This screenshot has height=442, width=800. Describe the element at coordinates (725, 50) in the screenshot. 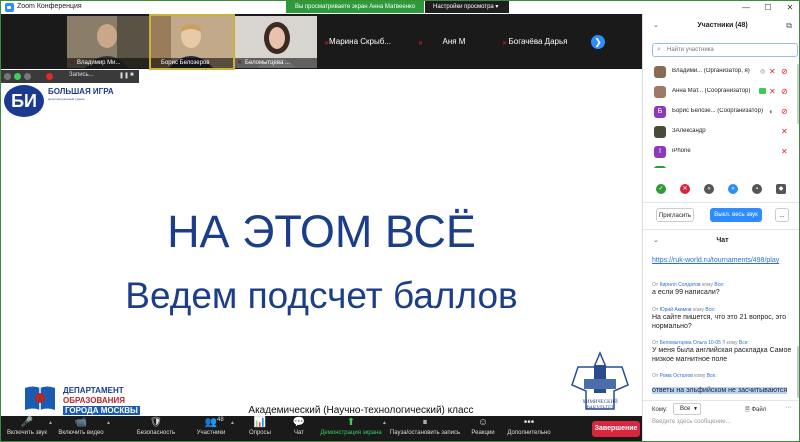

I see `participant-search-input: ⌕ Найти участника` at that location.